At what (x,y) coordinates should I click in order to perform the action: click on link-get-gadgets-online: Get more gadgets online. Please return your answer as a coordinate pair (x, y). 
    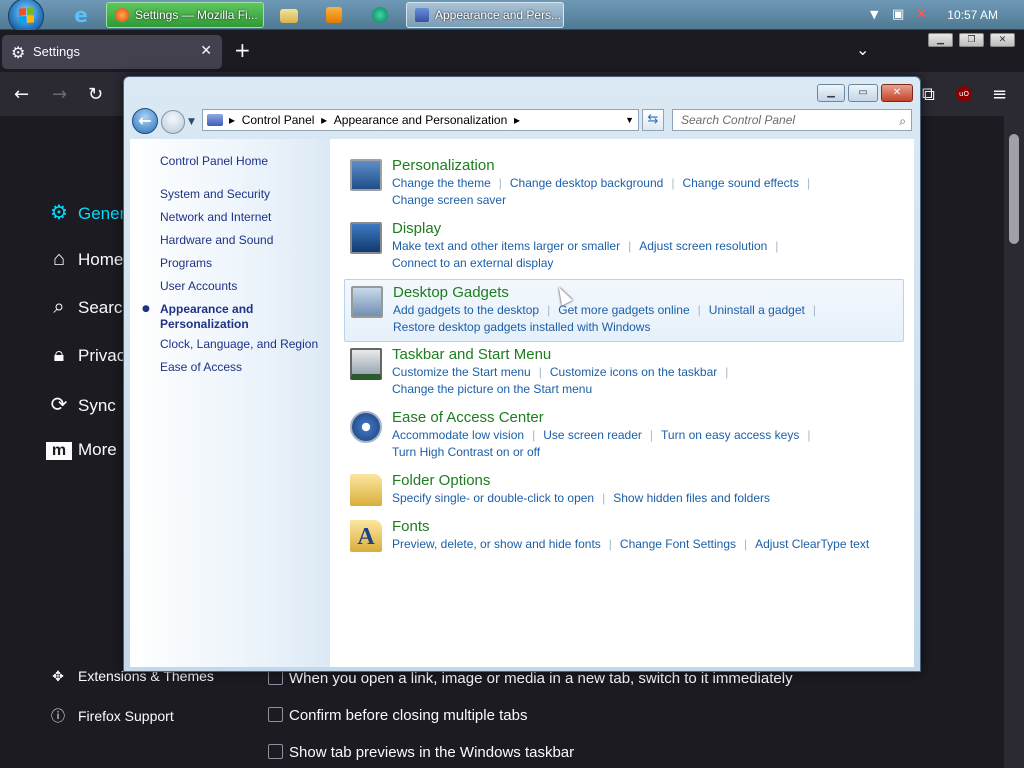
    Looking at the image, I should click on (623, 310).